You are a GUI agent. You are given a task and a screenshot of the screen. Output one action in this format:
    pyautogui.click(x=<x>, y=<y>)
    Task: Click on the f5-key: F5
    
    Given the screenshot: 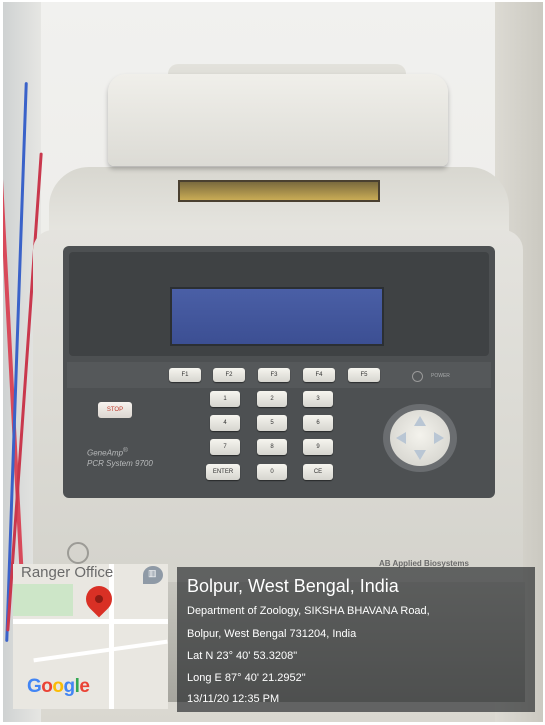 What is the action you would take?
    pyautogui.click(x=364, y=375)
    